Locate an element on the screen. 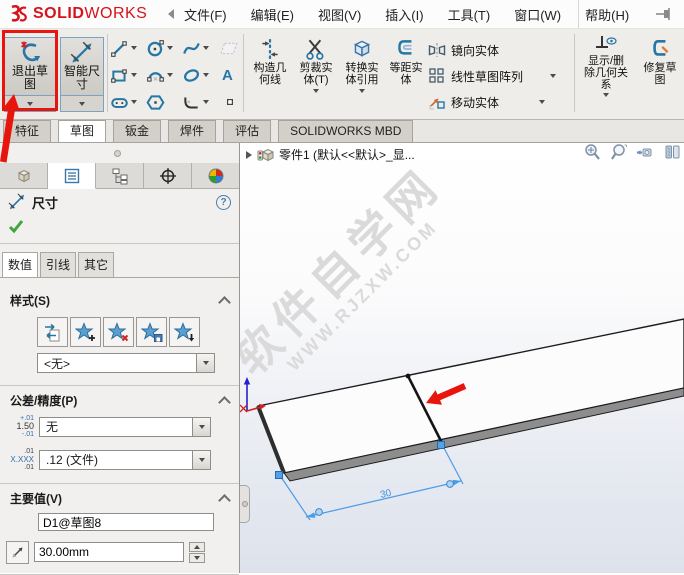 Image resolution: width=684 pixels, height=575 pixels. tab-other: 其它 is located at coordinates (96, 265).